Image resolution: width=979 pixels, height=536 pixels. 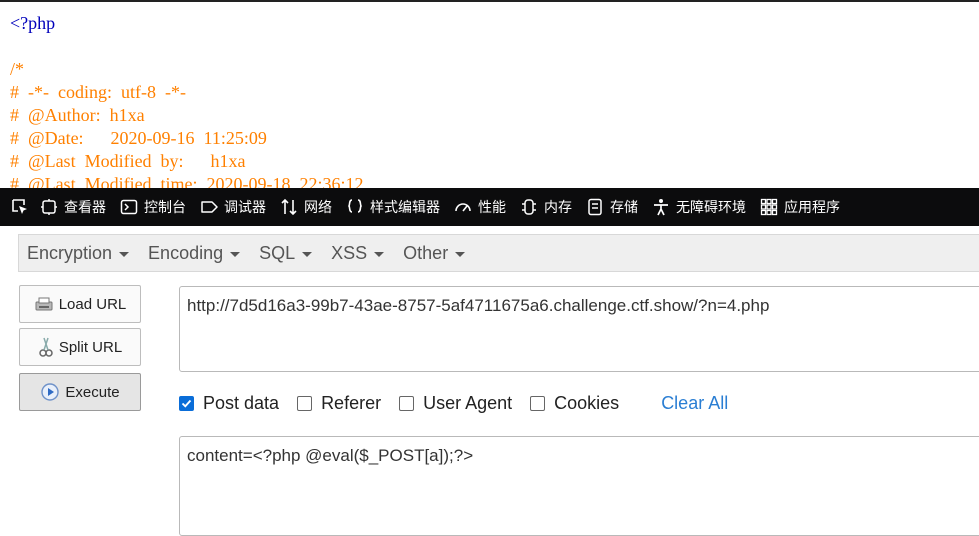 I want to click on devtools-tab-inspector: 查看器, so click(x=74, y=207).